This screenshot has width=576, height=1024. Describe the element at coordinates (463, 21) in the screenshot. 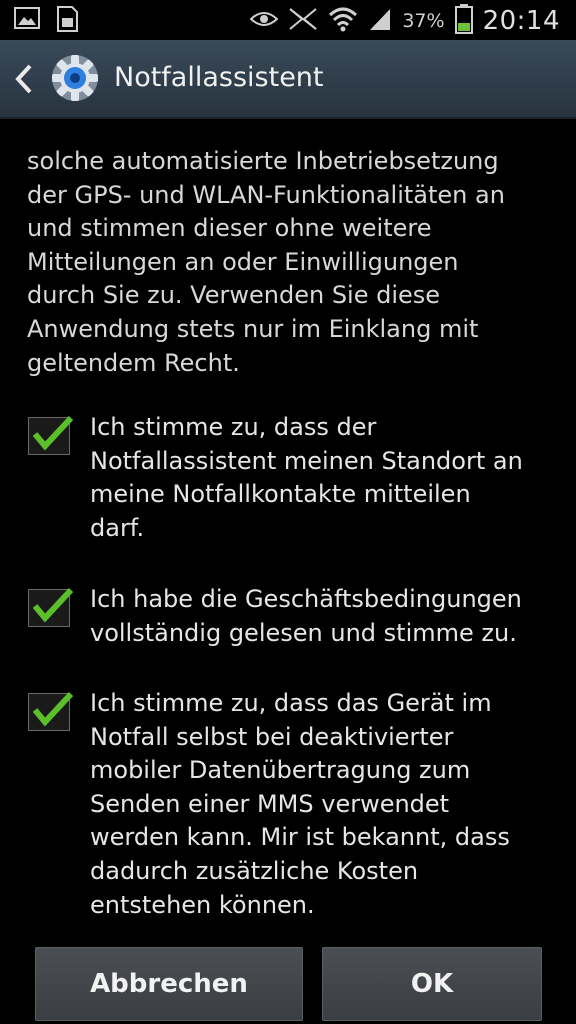

I see `battery-icon` at that location.